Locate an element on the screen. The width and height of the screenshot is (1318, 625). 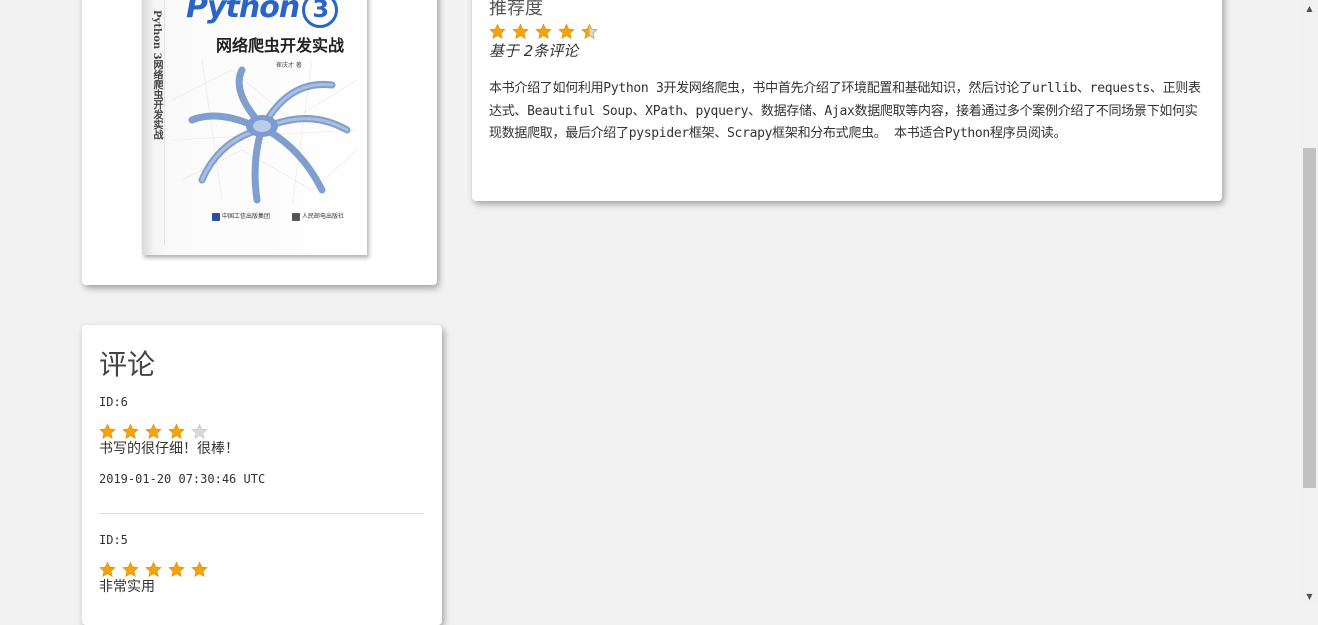
book-cover-image: Python 3网络爬虫开发实战 Python3 网络爬虫开发实战 崔庆才 著 is located at coordinates (254, 127).